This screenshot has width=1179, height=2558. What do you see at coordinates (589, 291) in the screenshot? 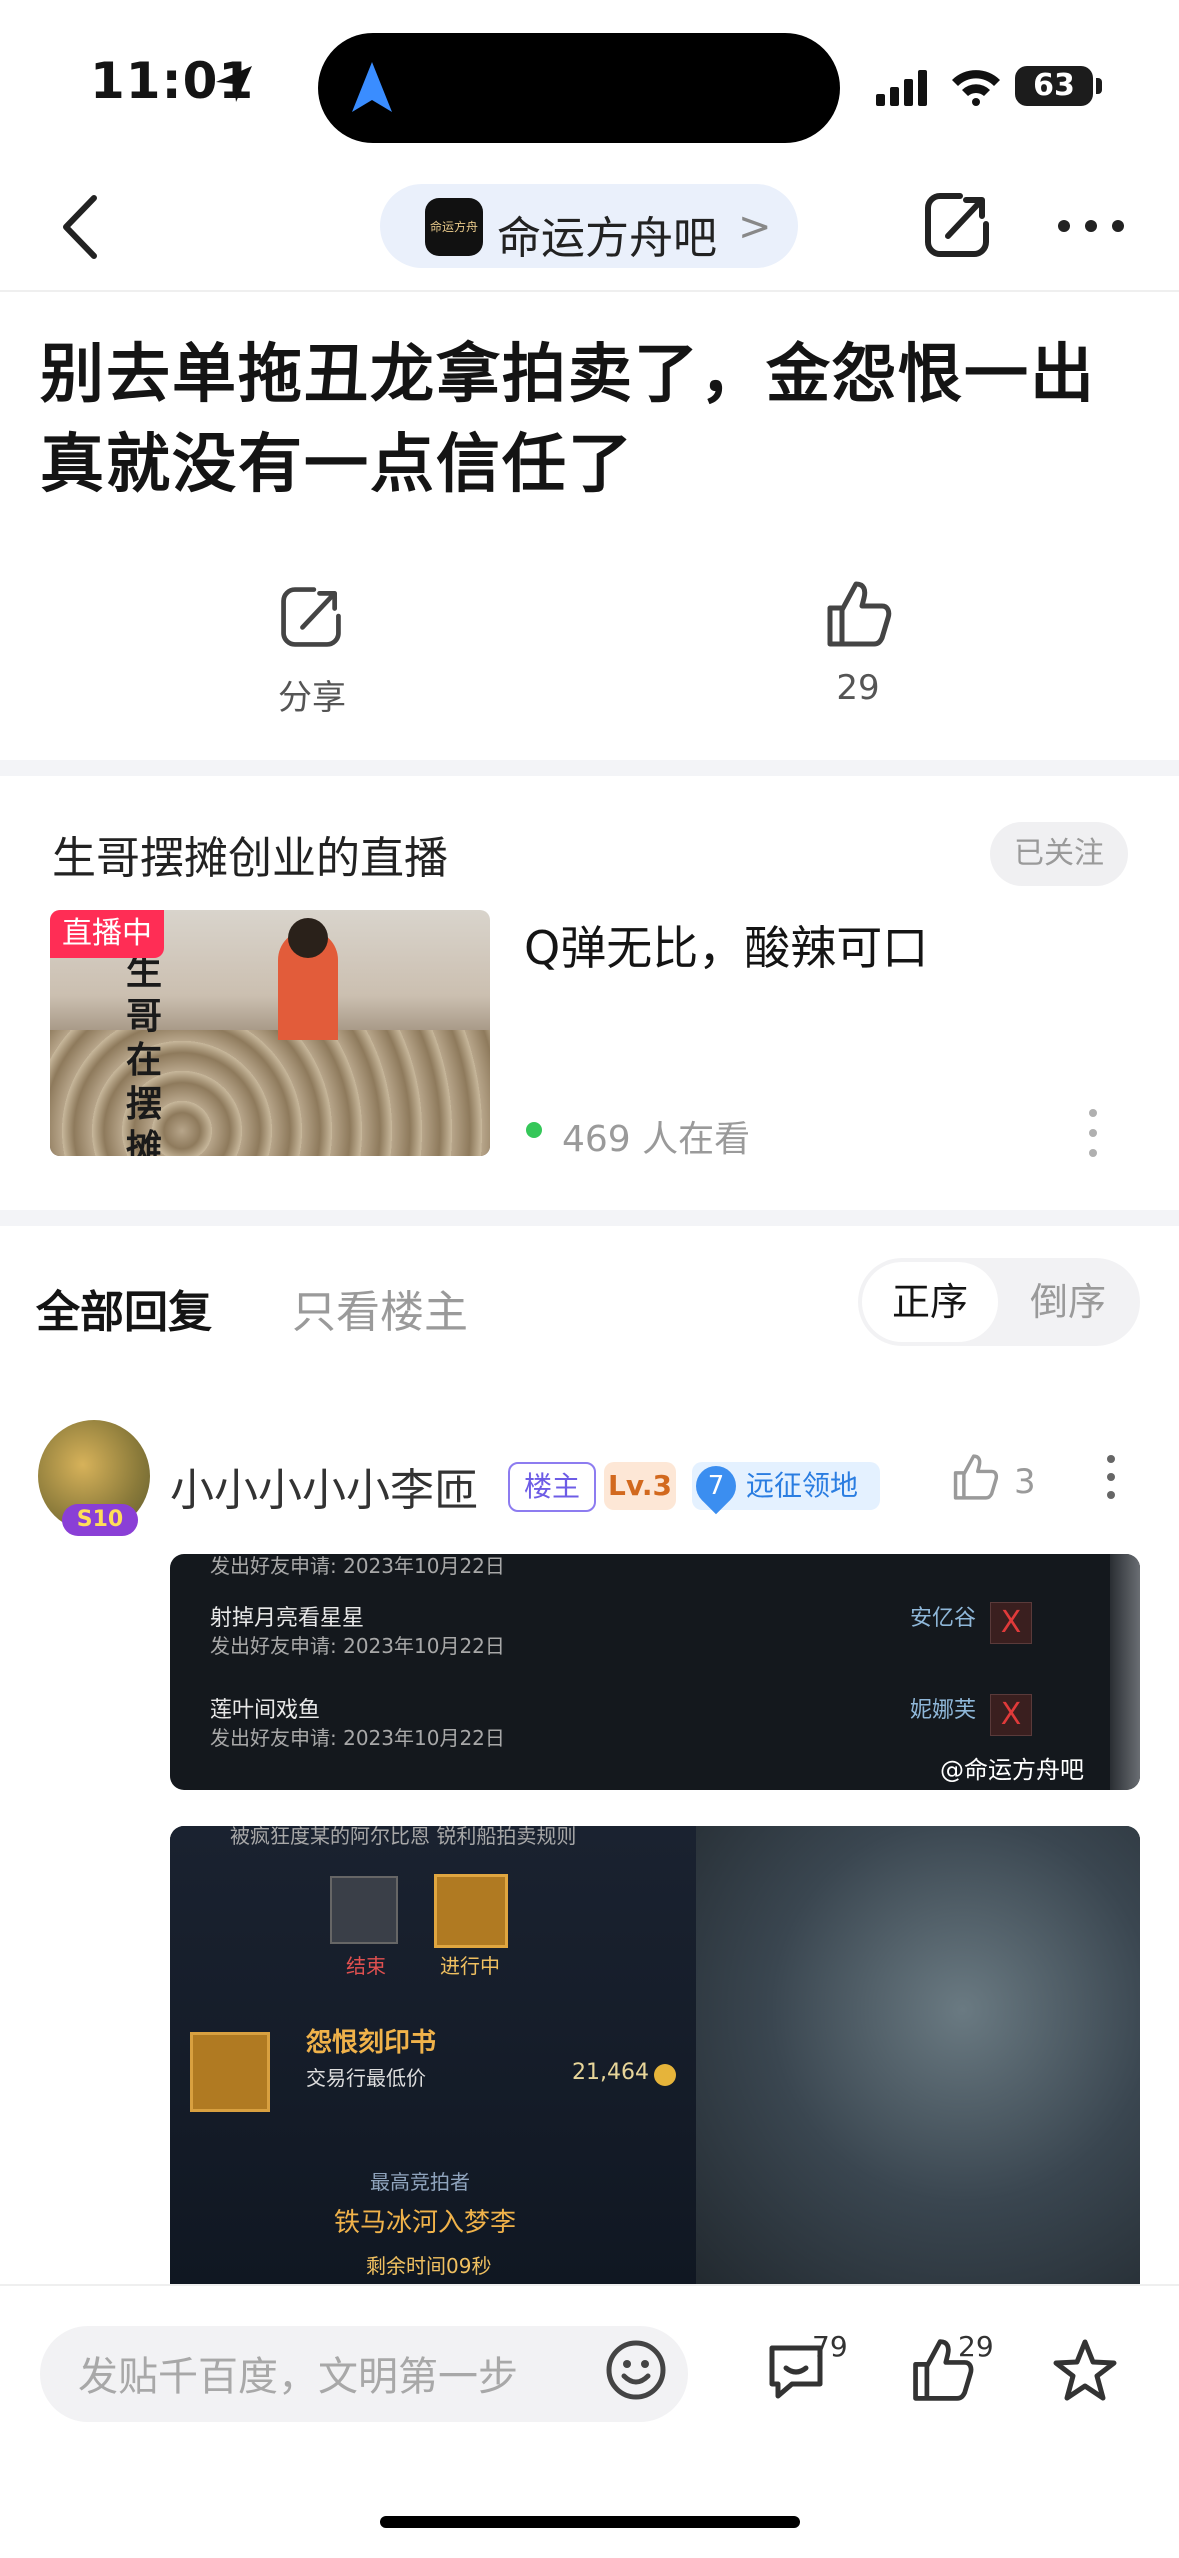
I see `nav-divider` at bounding box center [589, 291].